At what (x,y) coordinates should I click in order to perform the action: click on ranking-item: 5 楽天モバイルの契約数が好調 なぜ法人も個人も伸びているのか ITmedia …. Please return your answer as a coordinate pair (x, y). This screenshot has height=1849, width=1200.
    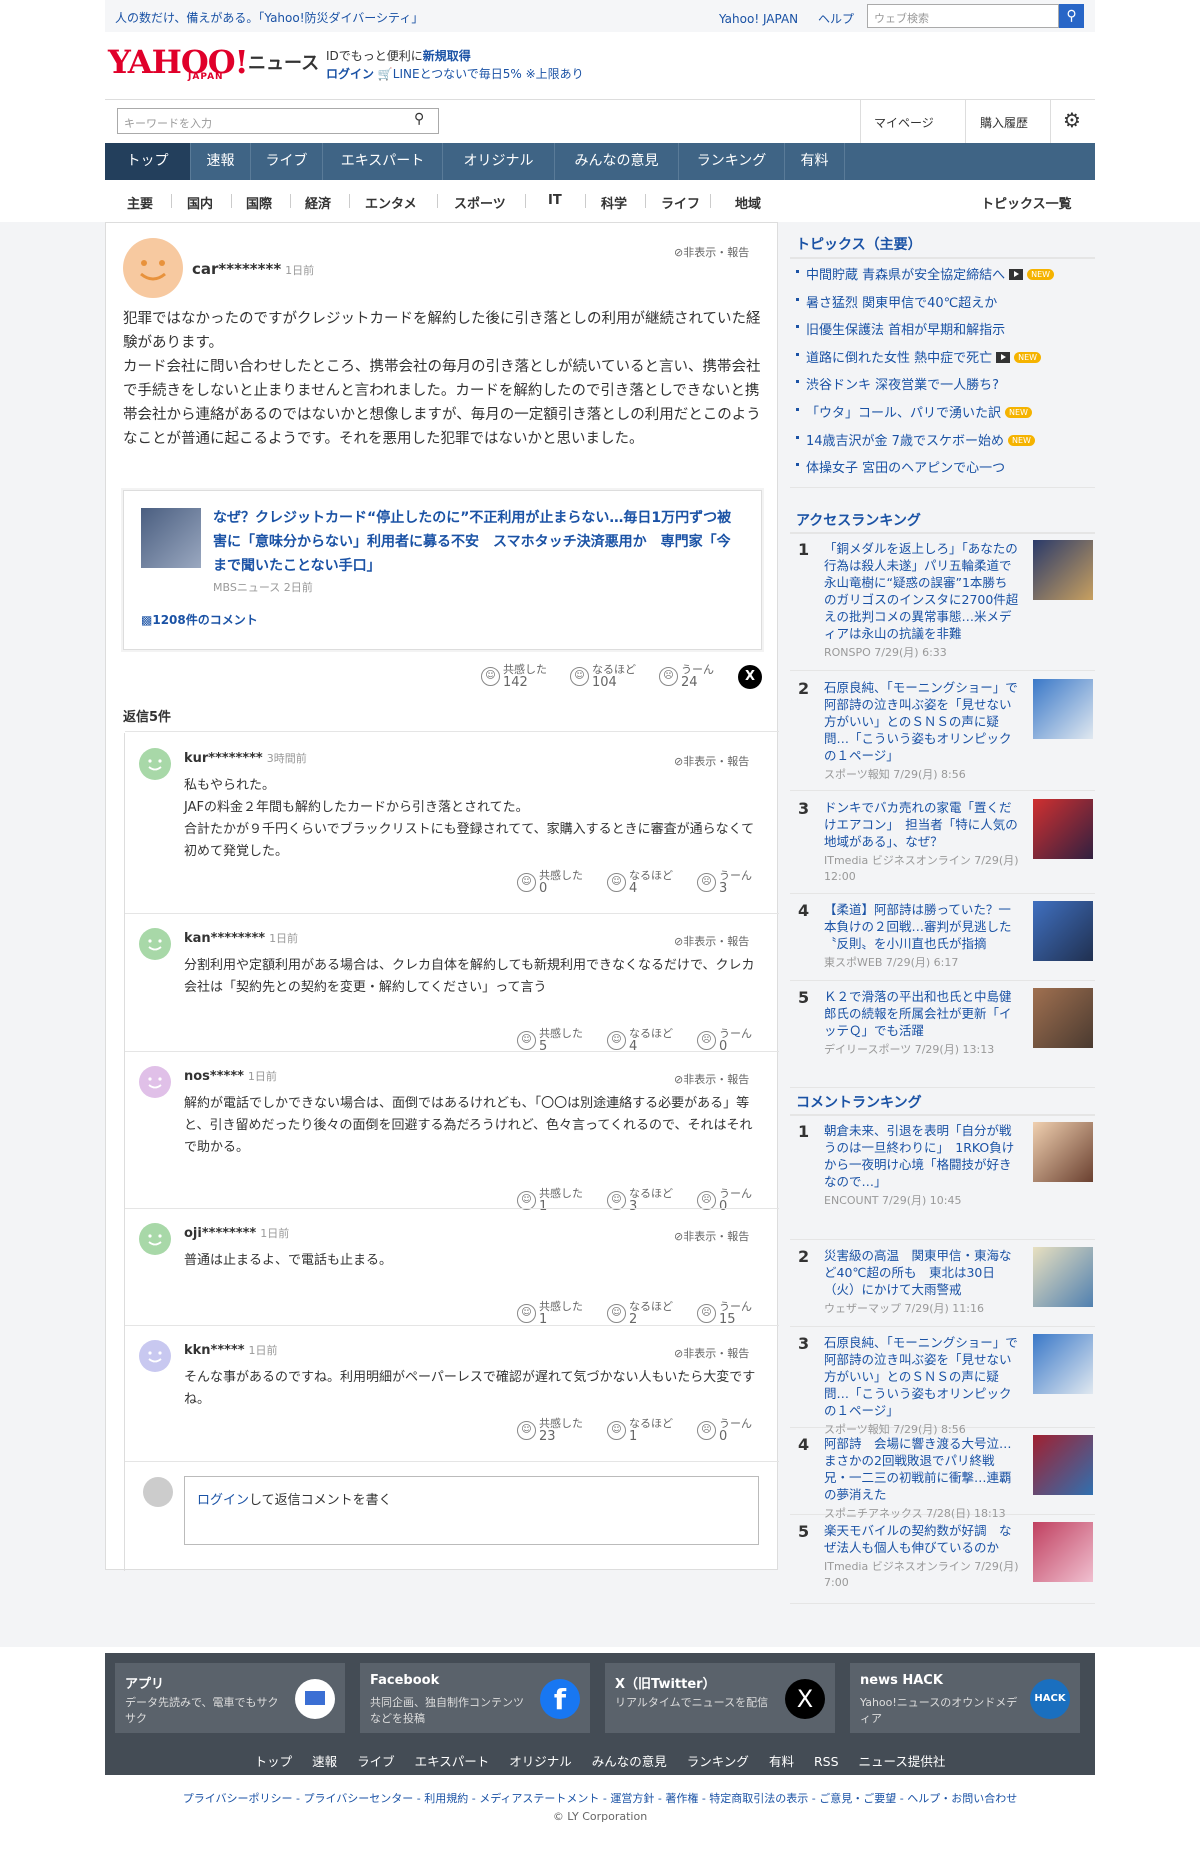
    Looking at the image, I should click on (942, 1563).